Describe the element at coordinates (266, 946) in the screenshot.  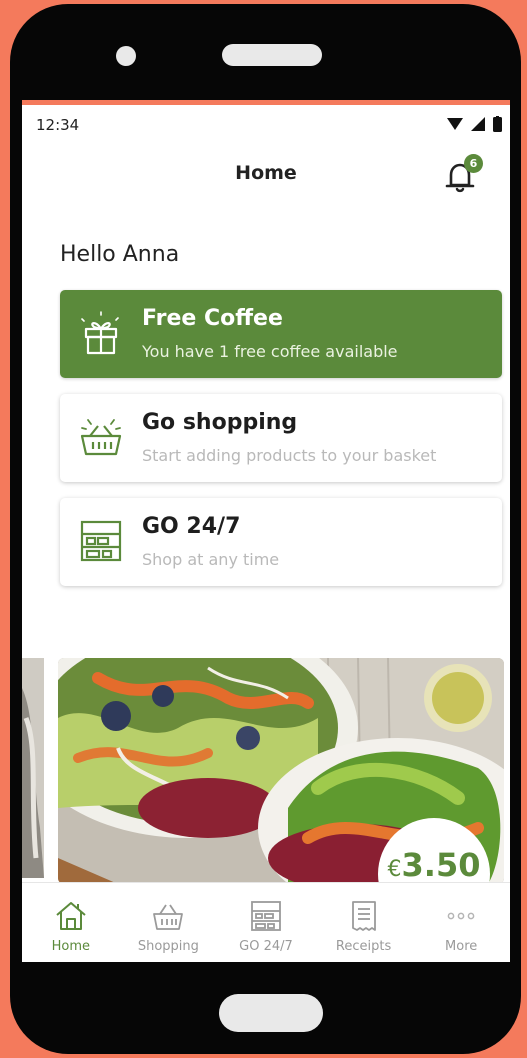
I see `nav-label: GO 24/7` at that location.